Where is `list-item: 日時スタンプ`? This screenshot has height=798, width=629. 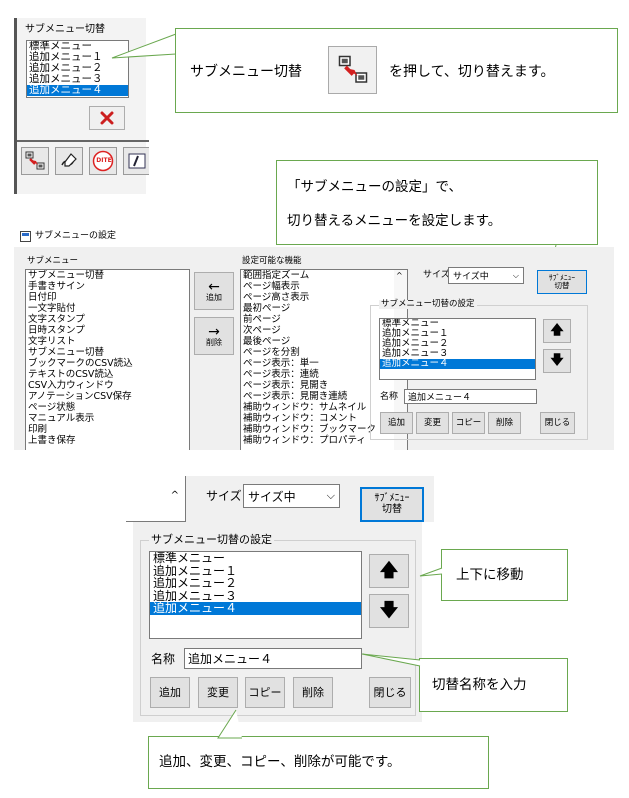 list-item: 日時スタンプ is located at coordinates (107, 330).